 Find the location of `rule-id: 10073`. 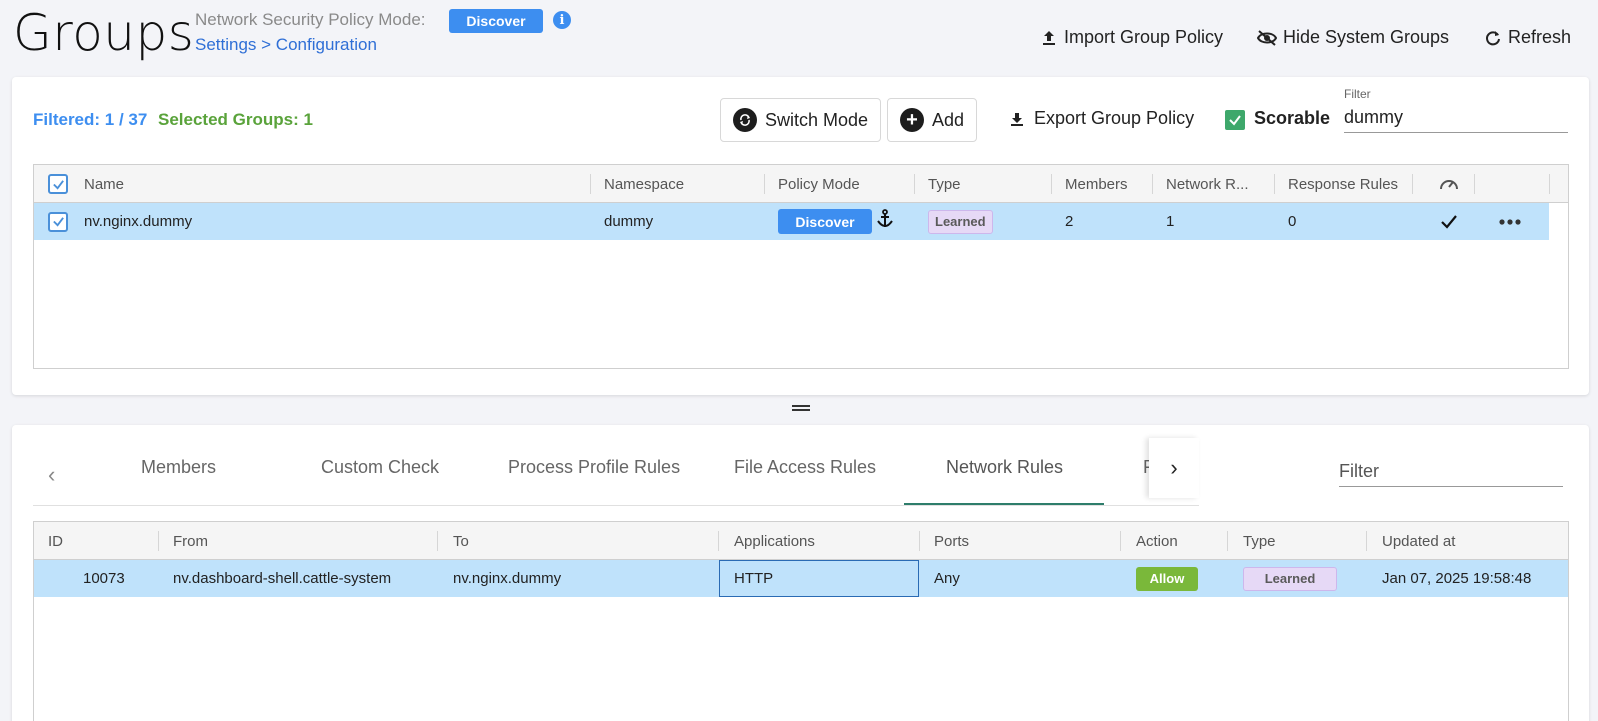

rule-id: 10073 is located at coordinates (104, 578).